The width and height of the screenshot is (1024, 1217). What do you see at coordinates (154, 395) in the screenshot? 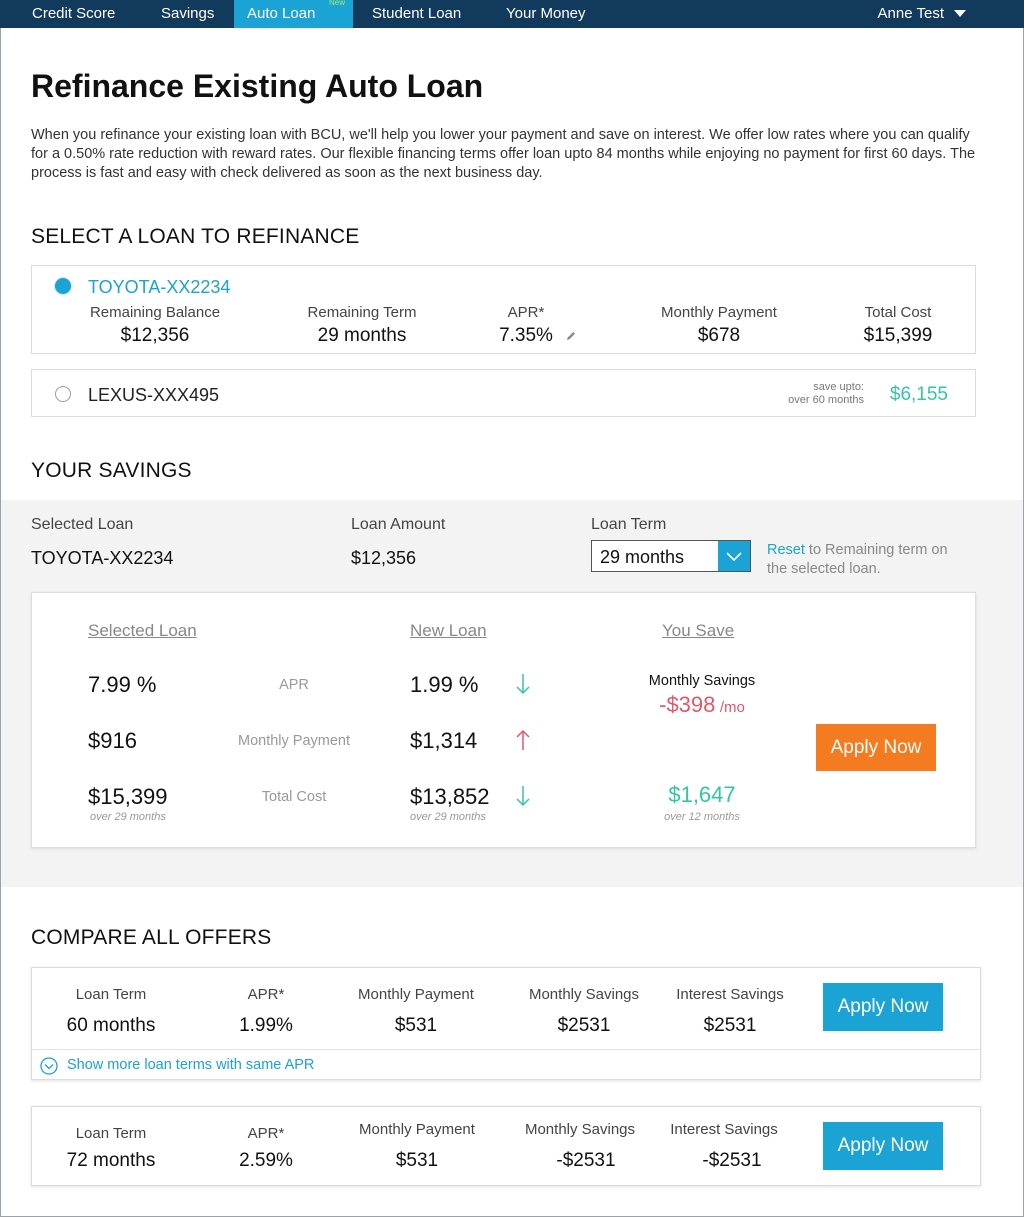
I see `loan-name: LEXUS-XXX495` at bounding box center [154, 395].